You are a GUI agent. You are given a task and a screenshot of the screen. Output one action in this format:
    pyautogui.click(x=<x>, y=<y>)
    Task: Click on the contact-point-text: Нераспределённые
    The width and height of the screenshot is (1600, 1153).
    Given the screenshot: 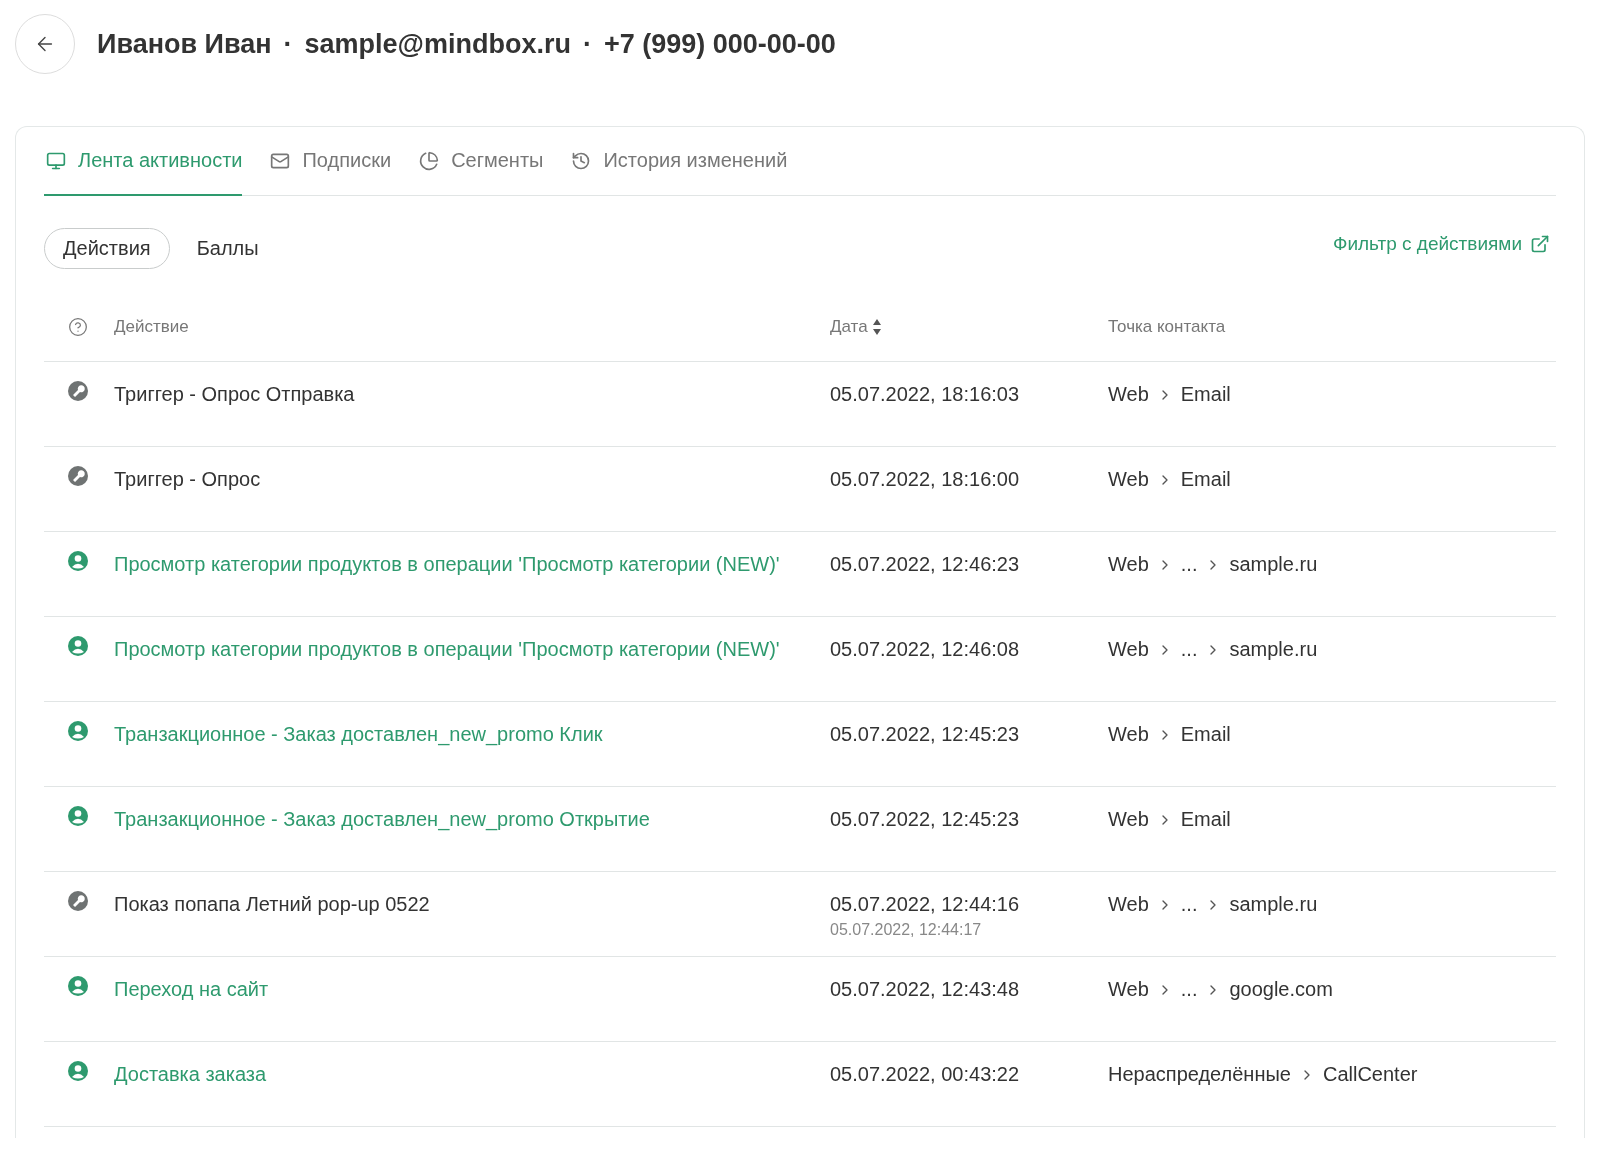 What is the action you would take?
    pyautogui.click(x=1199, y=1074)
    